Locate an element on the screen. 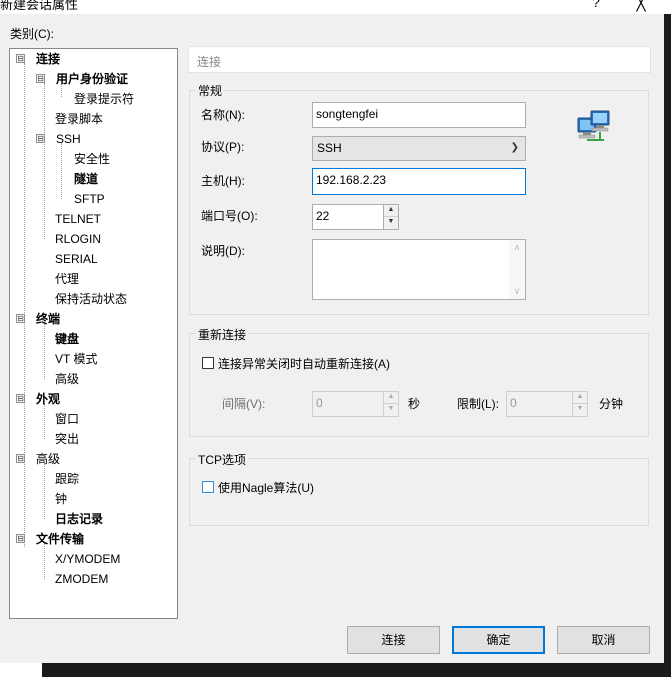 The image size is (671, 677). tree-item-keyboard: 键盘 is located at coordinates (67, 339).